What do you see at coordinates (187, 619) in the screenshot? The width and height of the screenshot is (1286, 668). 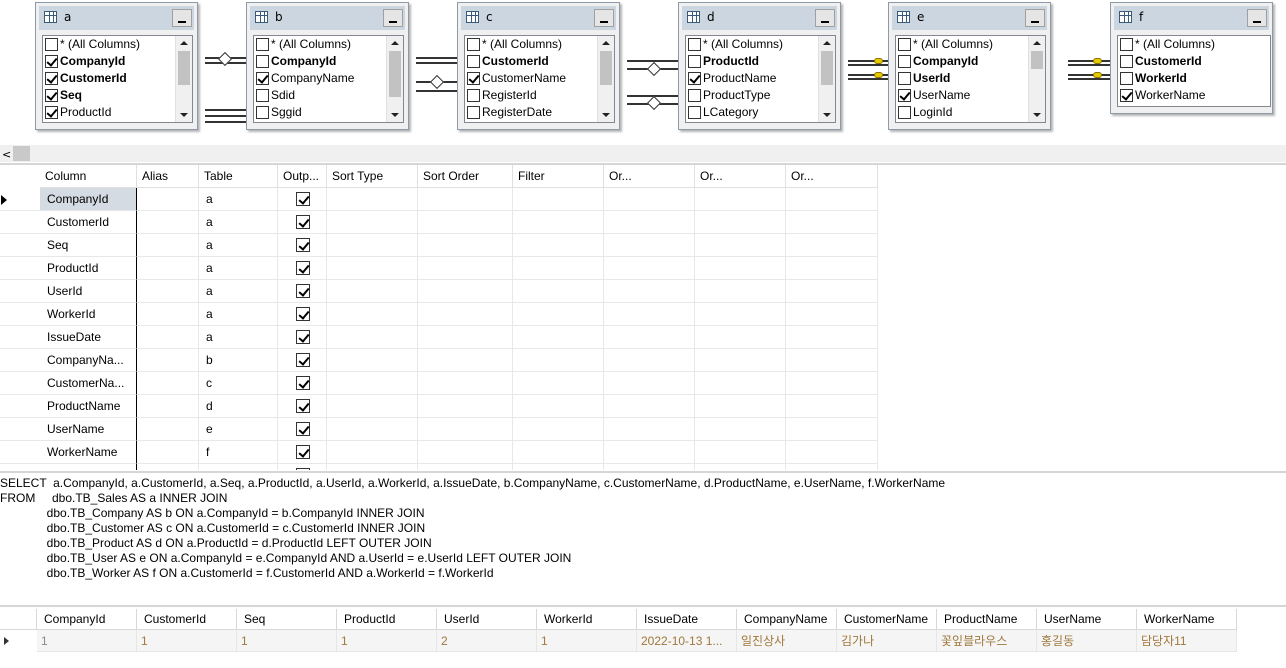 I see `result-column-header: CustomerId` at bounding box center [187, 619].